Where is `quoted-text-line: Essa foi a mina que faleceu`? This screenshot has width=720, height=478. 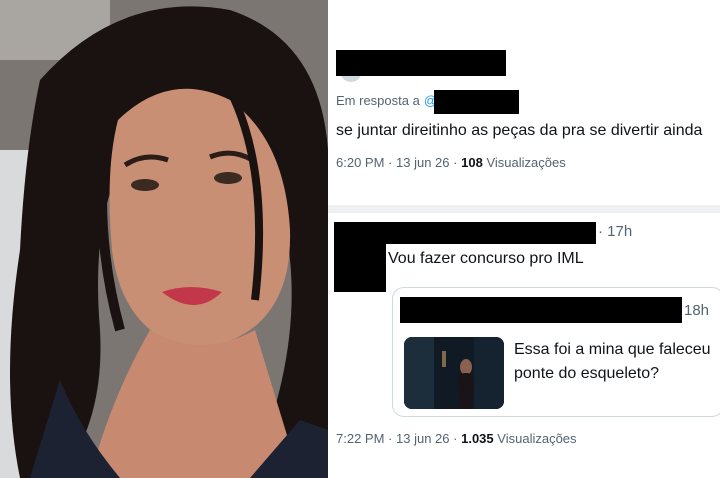 quoted-text-line: Essa foi a mina que faleceu is located at coordinates (612, 349).